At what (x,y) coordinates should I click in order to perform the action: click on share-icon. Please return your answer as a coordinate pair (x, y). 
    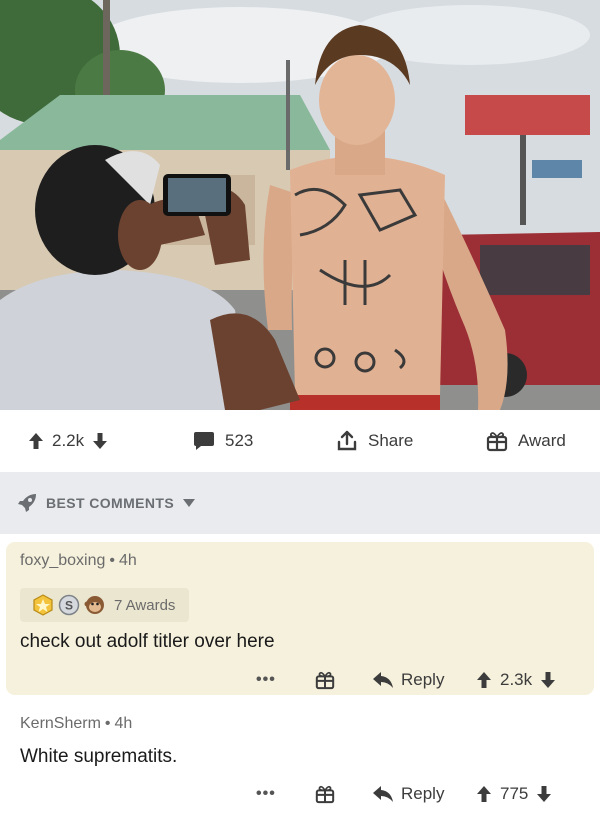
    Looking at the image, I should click on (347, 440).